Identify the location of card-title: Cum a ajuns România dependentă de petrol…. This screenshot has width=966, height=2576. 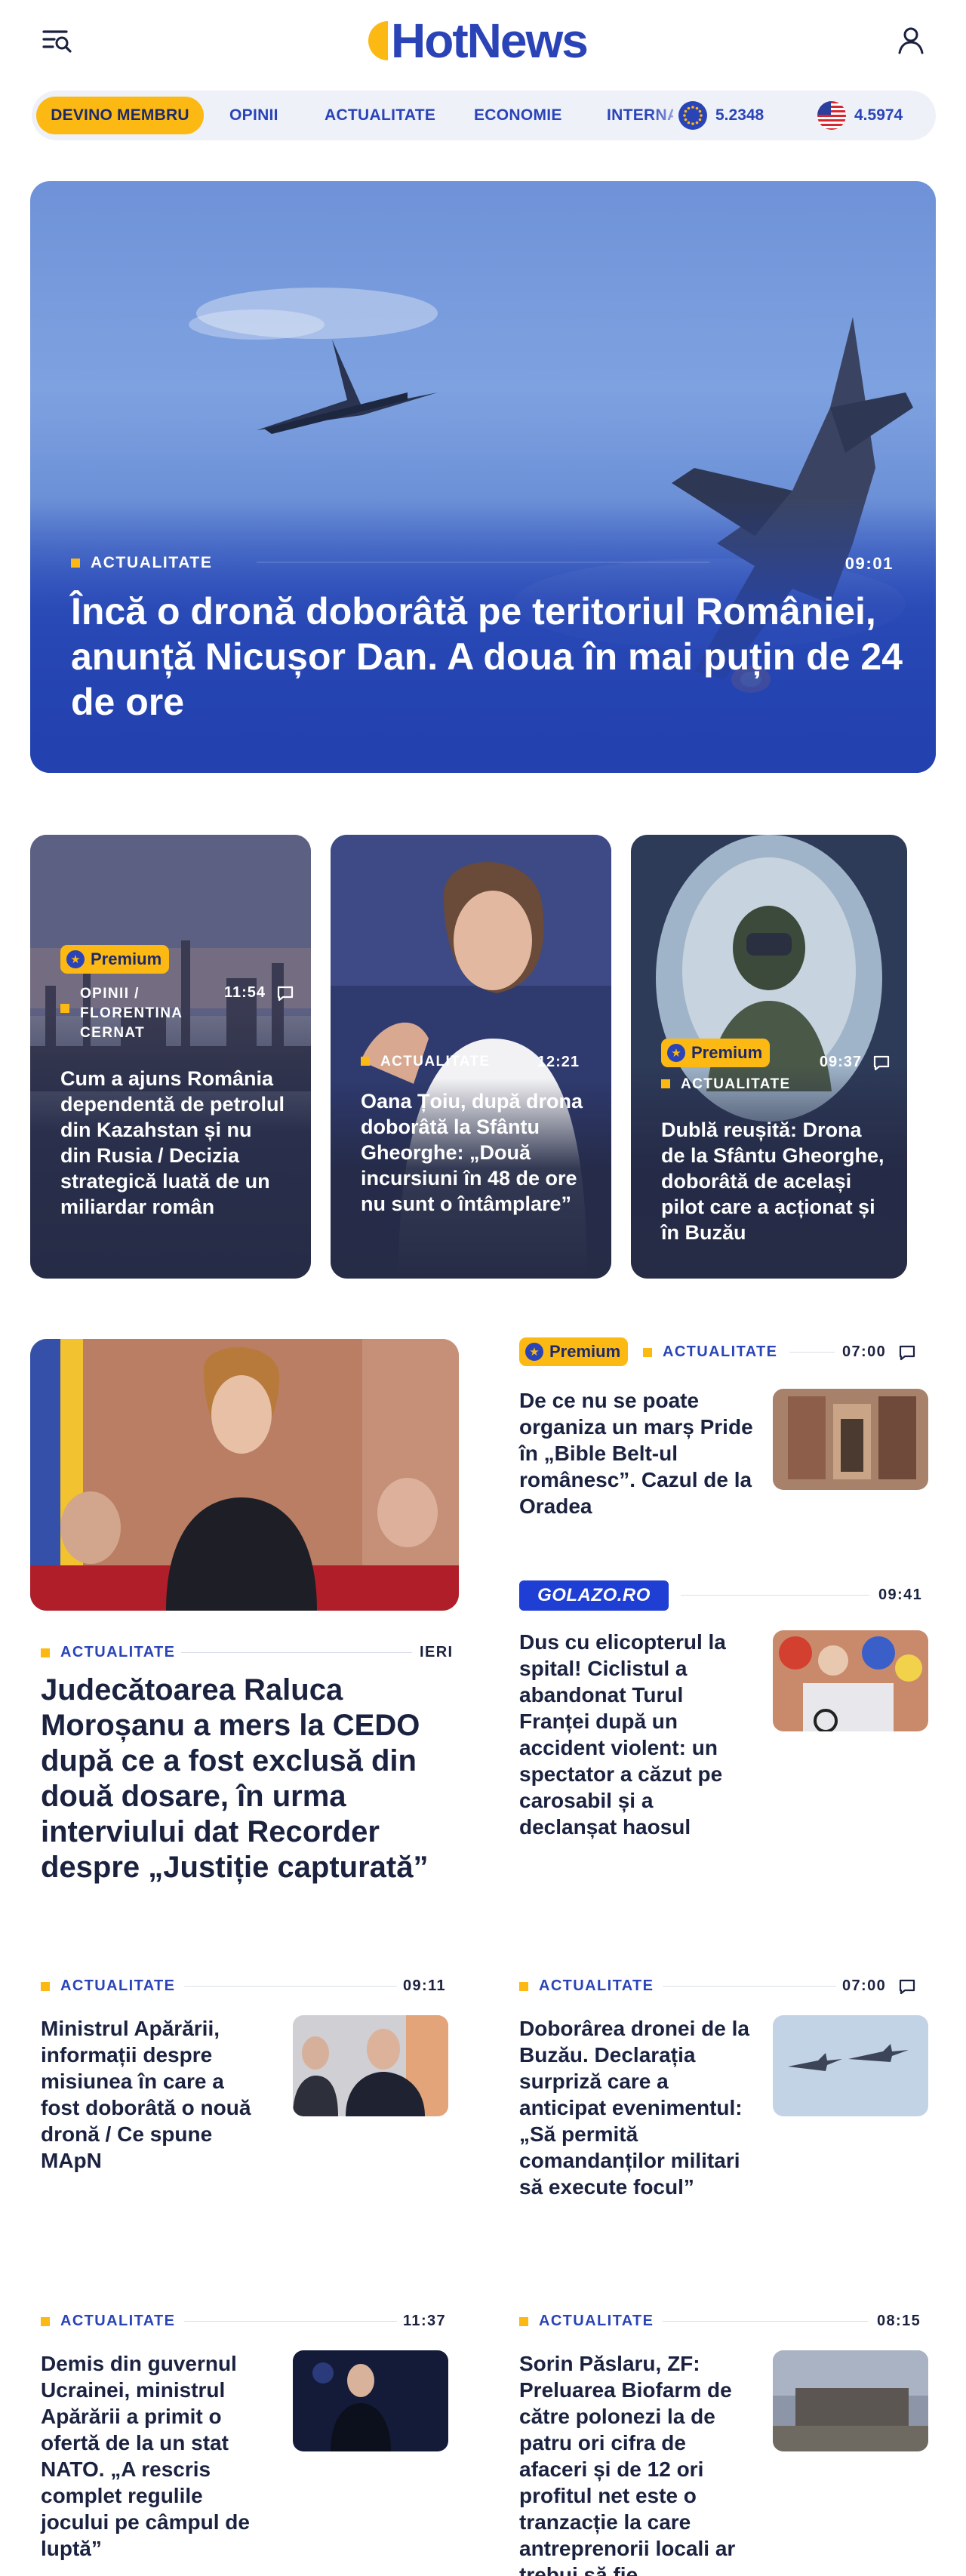
(173, 1143).